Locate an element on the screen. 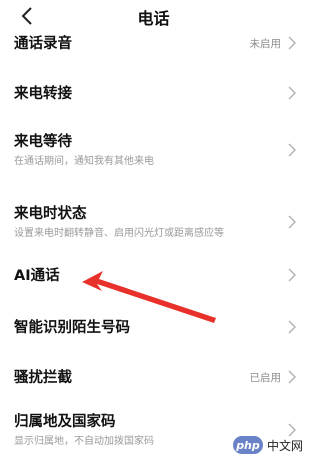 The height and width of the screenshot is (460, 320). page-title: 电话 is located at coordinates (153, 18).